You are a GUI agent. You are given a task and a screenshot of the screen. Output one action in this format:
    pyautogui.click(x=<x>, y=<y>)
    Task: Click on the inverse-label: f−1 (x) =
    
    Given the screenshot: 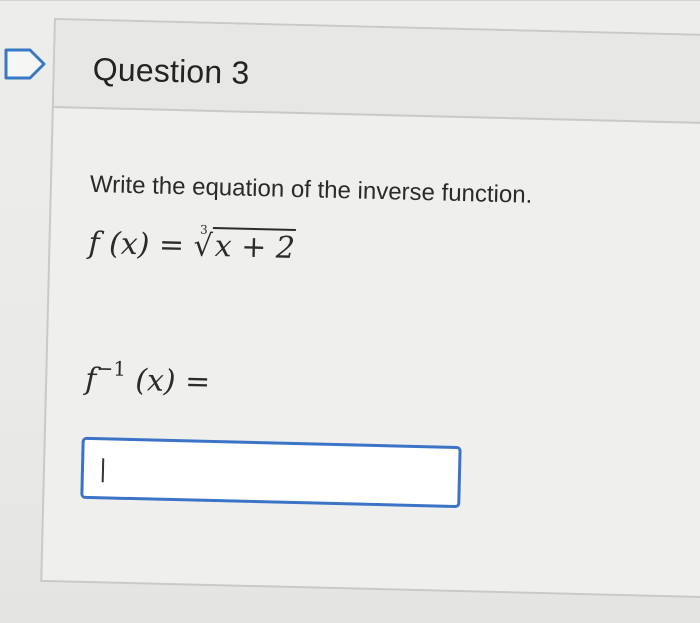 What is the action you would take?
    pyautogui.click(x=148, y=378)
    